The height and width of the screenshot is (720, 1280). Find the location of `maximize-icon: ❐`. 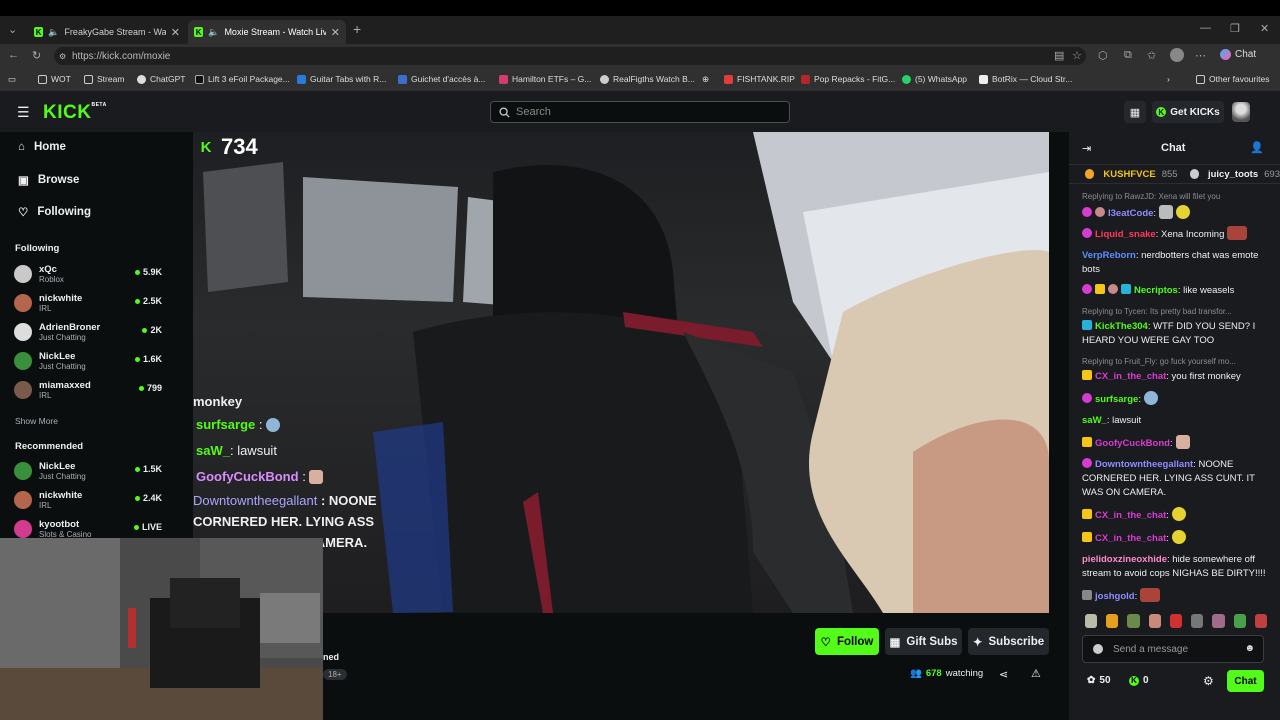

maximize-icon: ❐ is located at coordinates (1235, 28).